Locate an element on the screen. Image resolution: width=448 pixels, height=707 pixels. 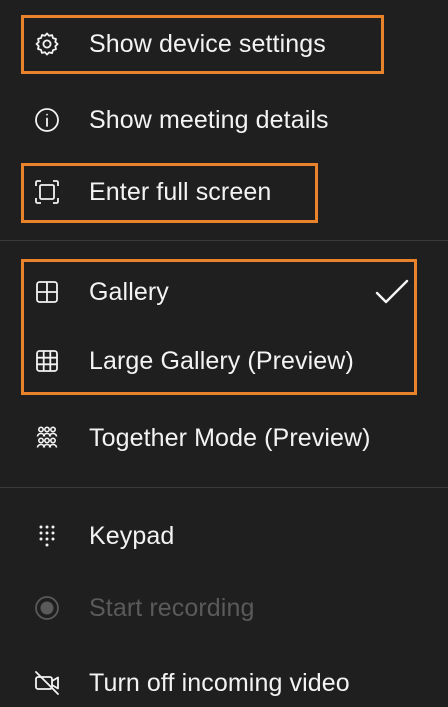
menu-item-turn-off-incoming-video: Turn off incoming video is located at coordinates (224, 683).